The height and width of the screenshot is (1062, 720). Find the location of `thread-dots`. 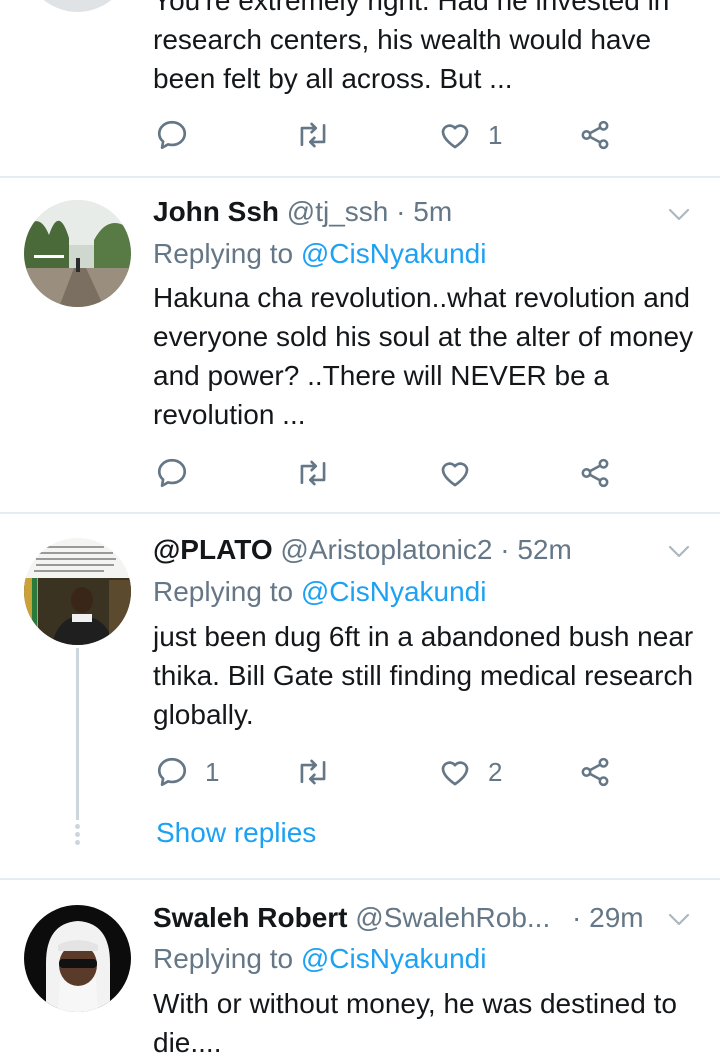

thread-dots is located at coordinates (77, 836).